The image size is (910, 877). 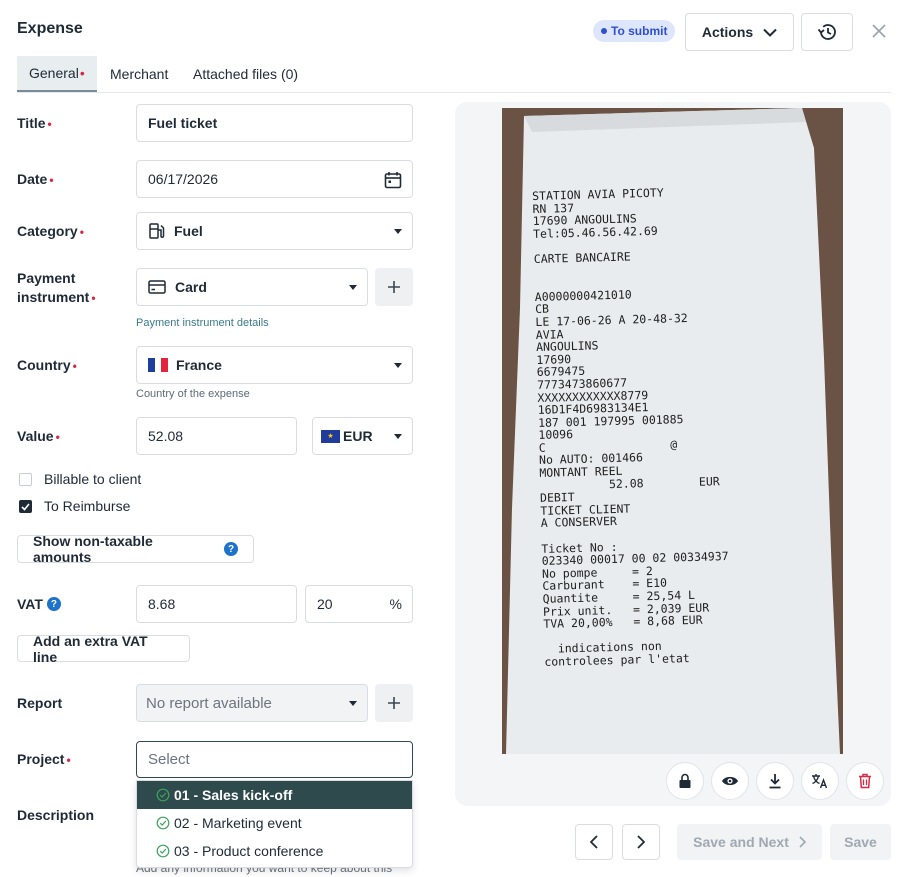 What do you see at coordinates (249, 851) in the screenshot?
I see `project-option-label: 03 - Product conference` at bounding box center [249, 851].